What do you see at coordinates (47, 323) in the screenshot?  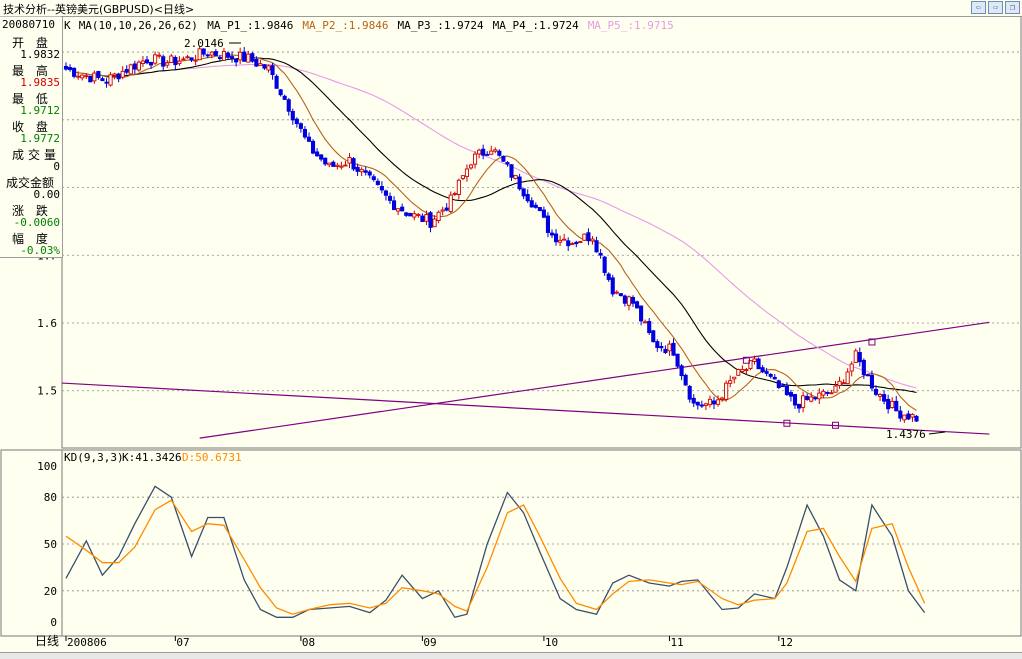 I see `price-tick-label: 1.6` at bounding box center [47, 323].